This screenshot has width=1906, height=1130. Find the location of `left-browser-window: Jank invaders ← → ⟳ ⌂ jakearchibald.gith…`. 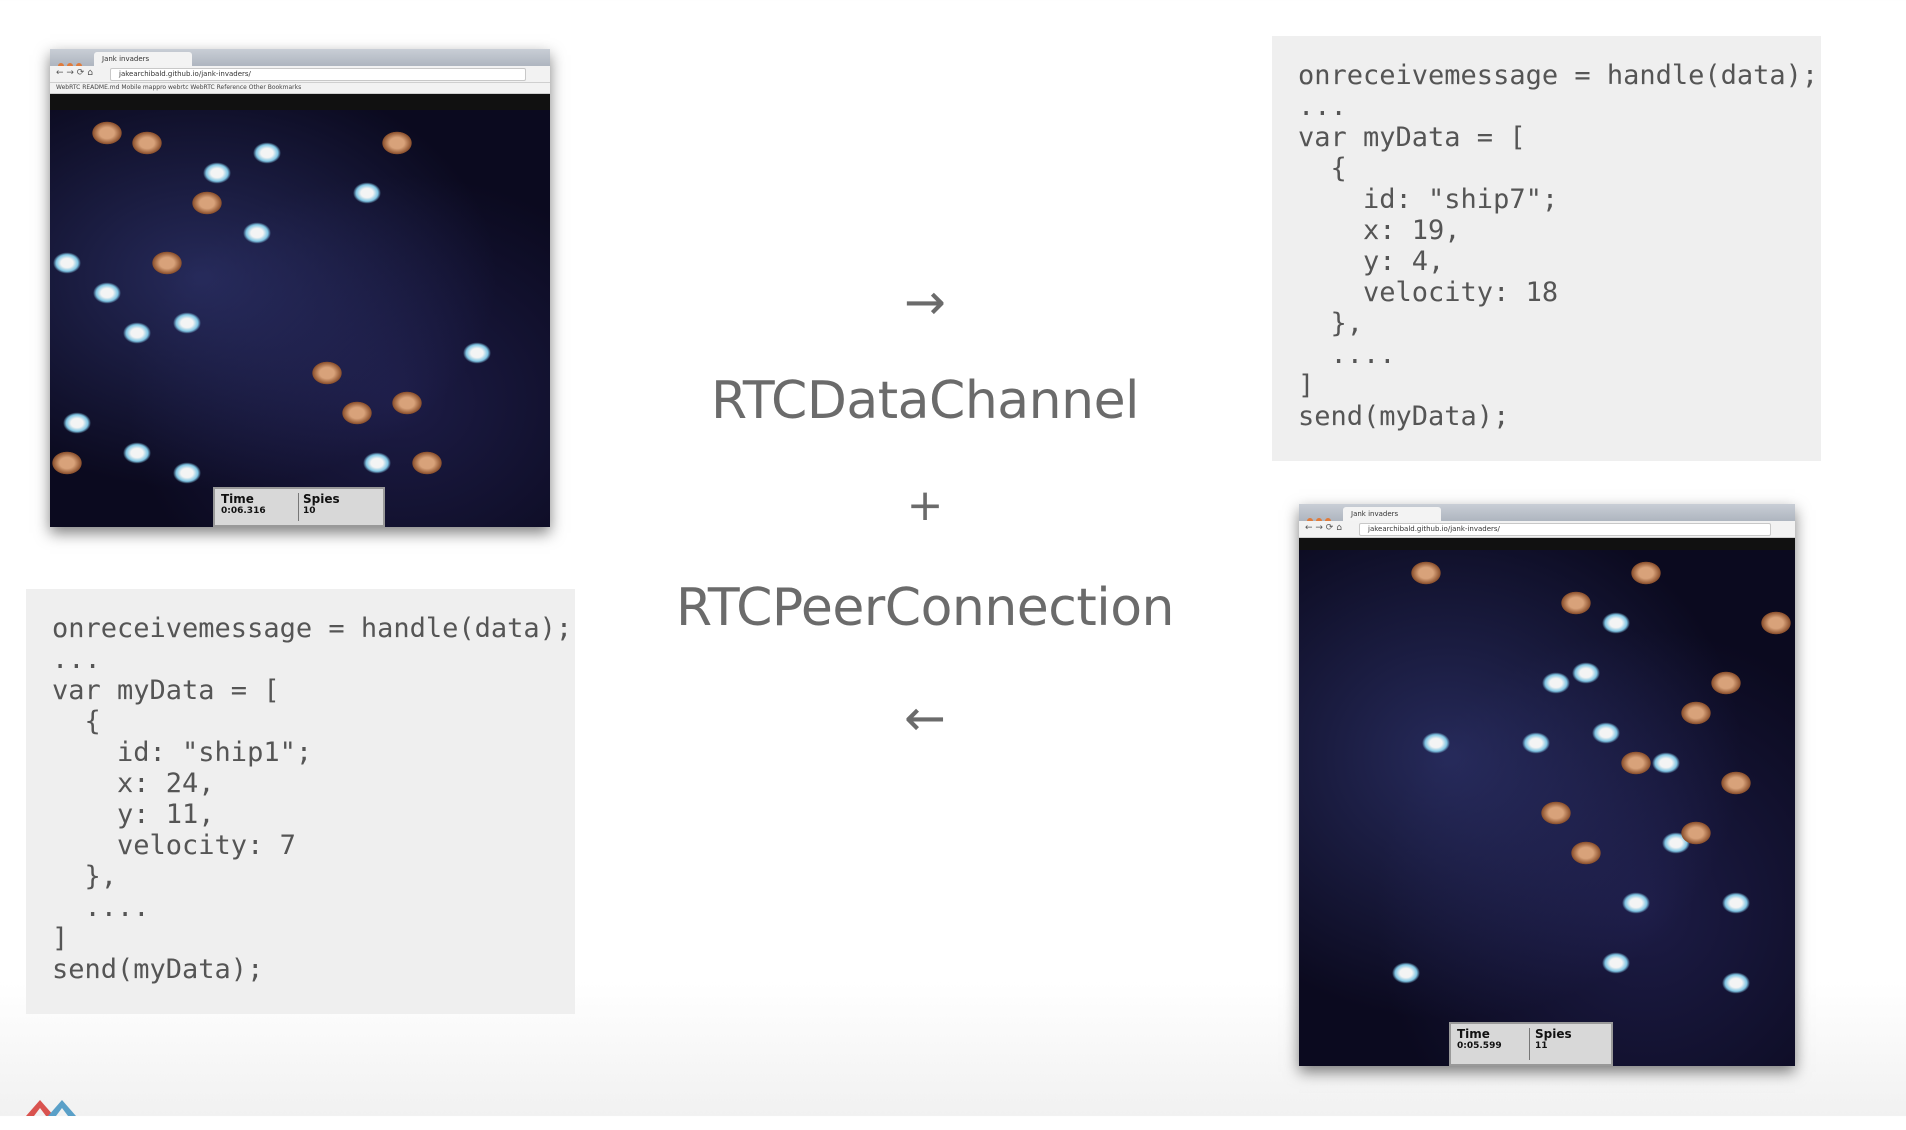

left-browser-window: Jank invaders ← → ⟳ ⌂ jakearchibald.gith… is located at coordinates (300, 288).